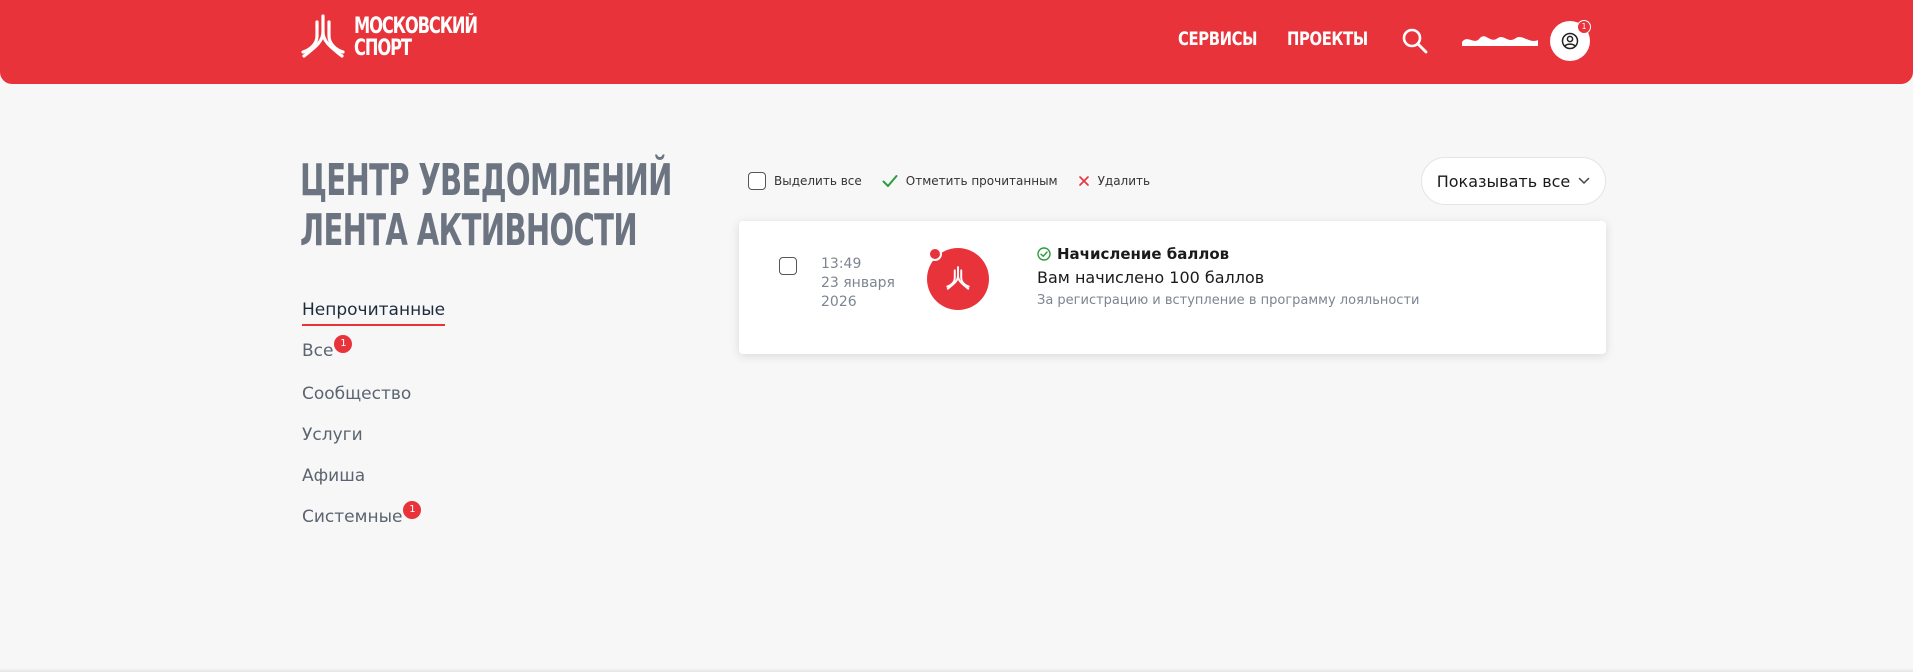  I want to click on sidebar-item-services: Услуги, so click(332, 435).